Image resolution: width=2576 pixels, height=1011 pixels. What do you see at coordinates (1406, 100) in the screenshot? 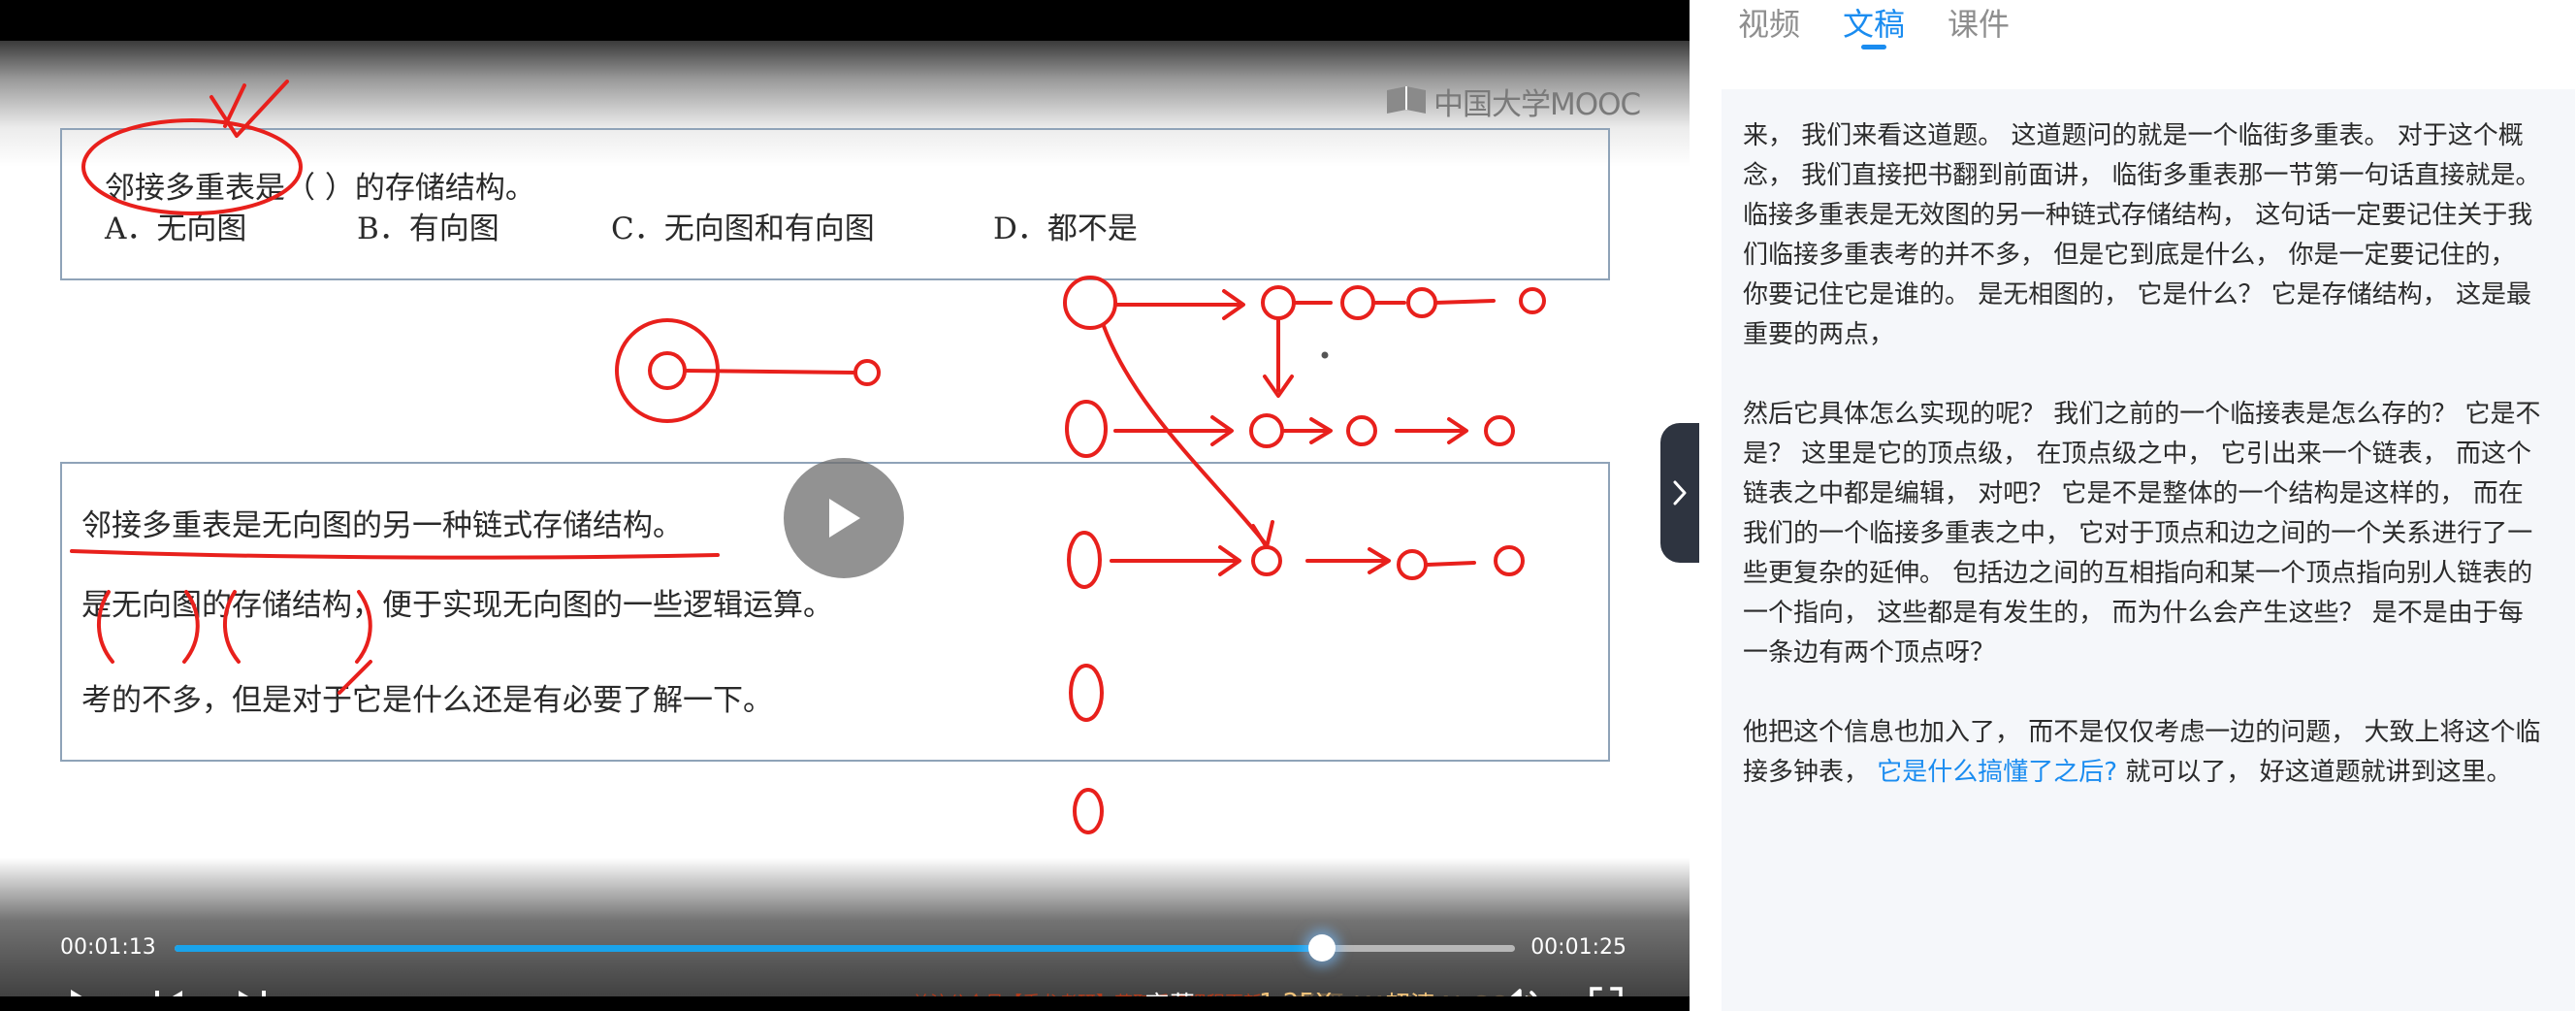
I see `mooc-logo-icon` at bounding box center [1406, 100].